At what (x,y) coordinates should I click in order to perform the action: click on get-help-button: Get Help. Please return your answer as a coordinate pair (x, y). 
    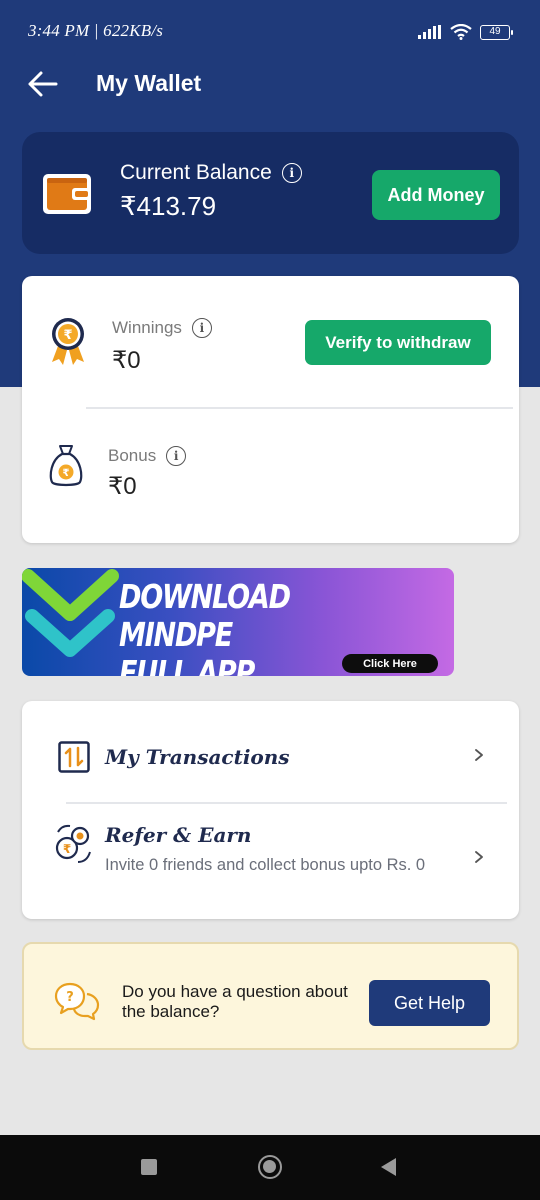
    Looking at the image, I should click on (429, 1003).